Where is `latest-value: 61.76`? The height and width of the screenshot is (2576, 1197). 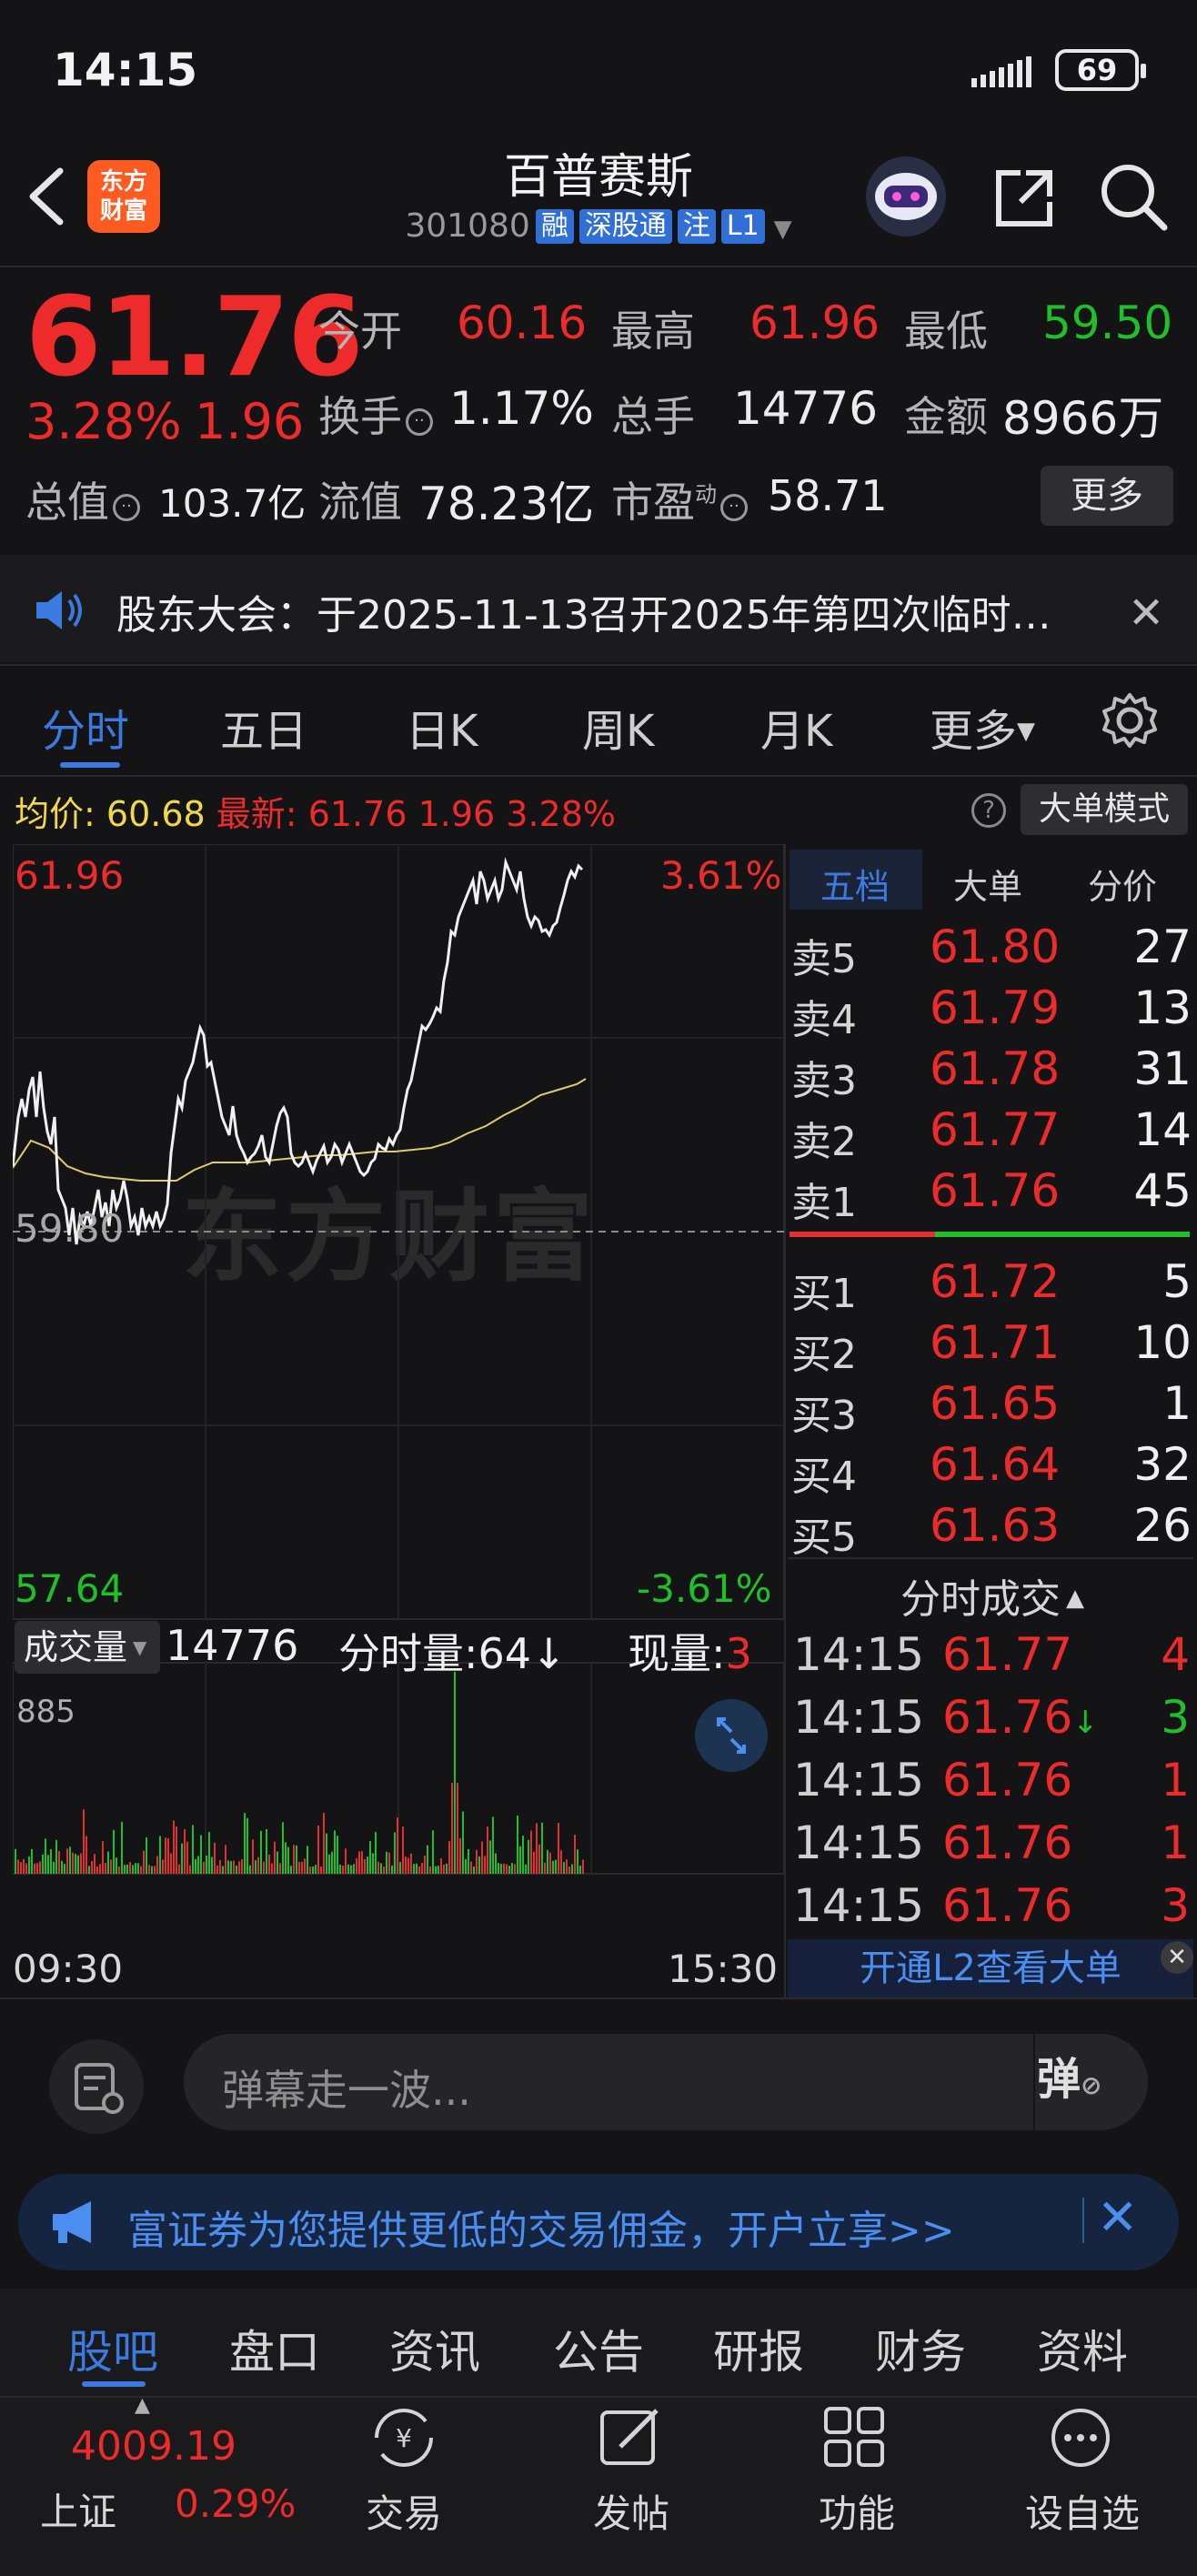 latest-value: 61.76 is located at coordinates (357, 814).